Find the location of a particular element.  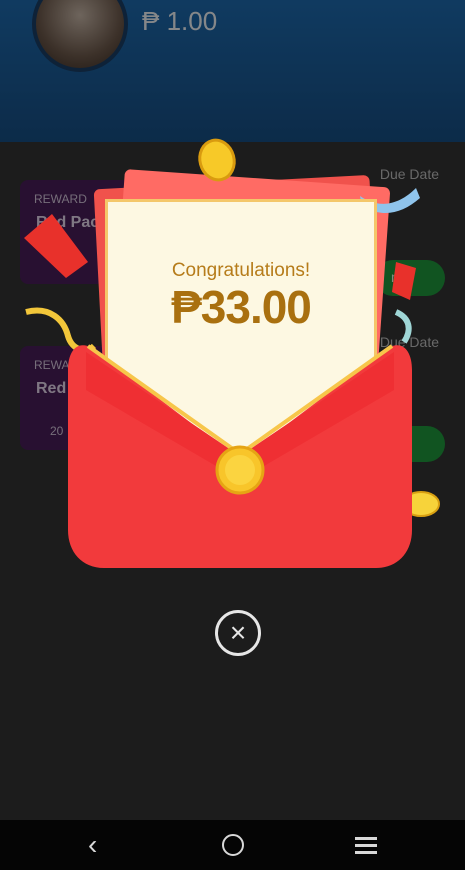

congrats-text: Congratulations! is located at coordinates (241, 270).